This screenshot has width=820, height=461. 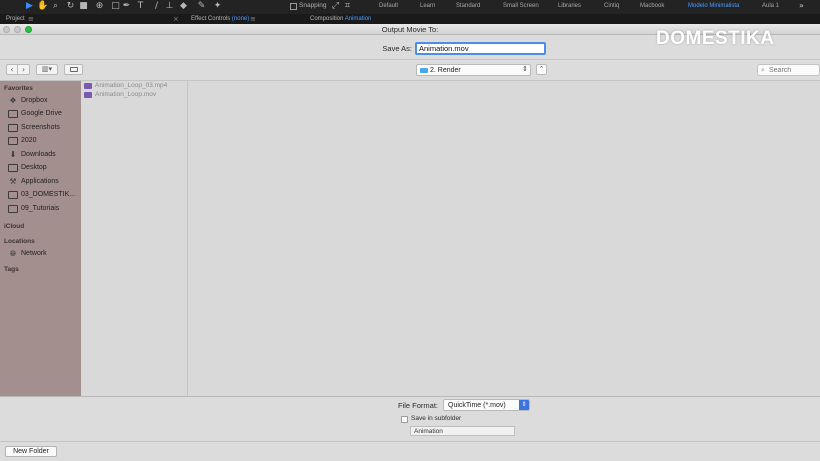 What do you see at coordinates (347, 6) in the screenshot?
I see `snap-features-icon: ⌗` at bounding box center [347, 6].